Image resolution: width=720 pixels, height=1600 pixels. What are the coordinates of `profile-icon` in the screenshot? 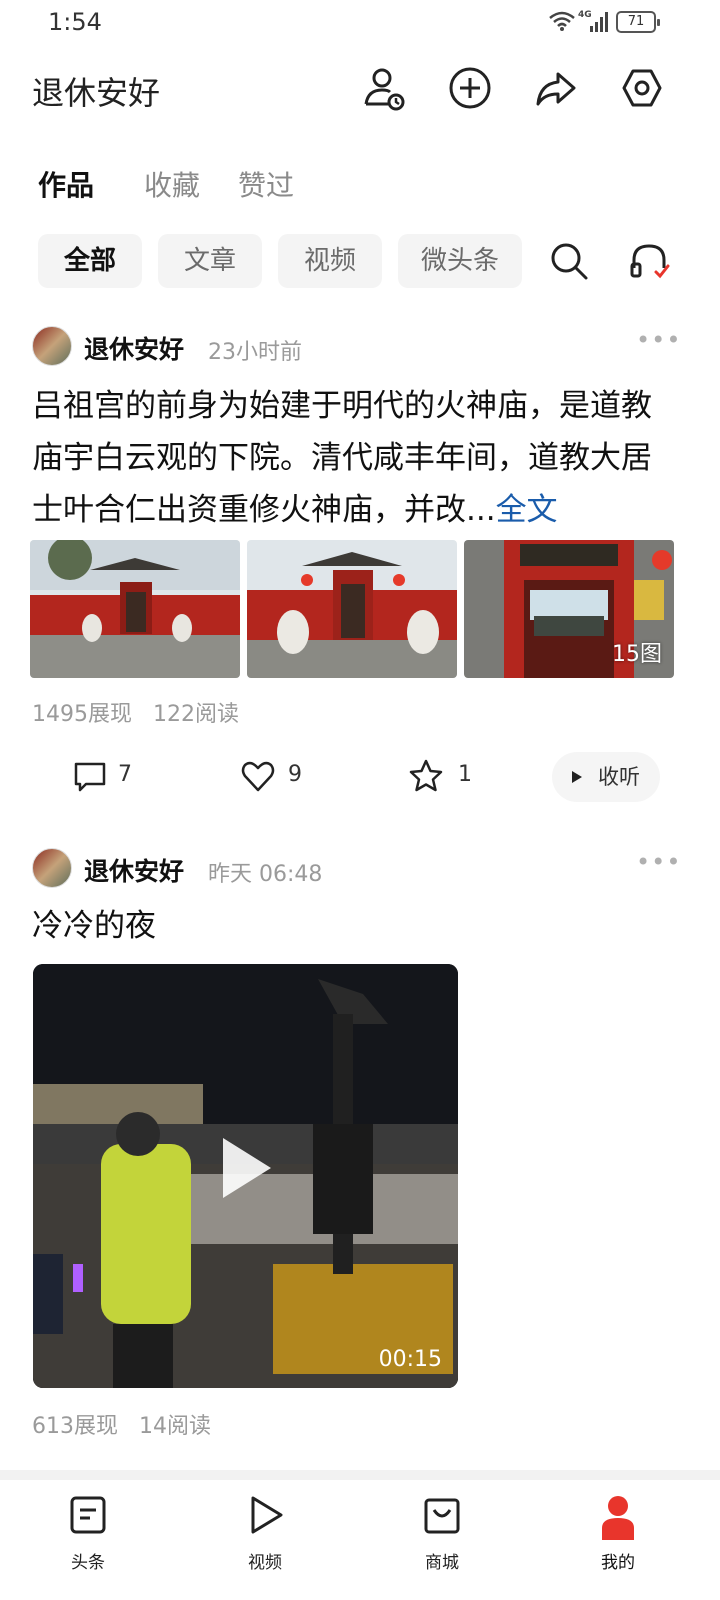 It's located at (618, 1518).